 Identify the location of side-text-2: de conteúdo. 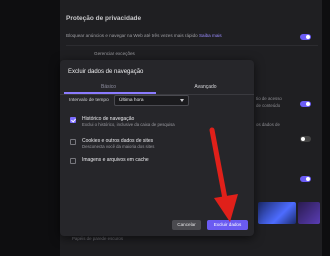
(268, 105).